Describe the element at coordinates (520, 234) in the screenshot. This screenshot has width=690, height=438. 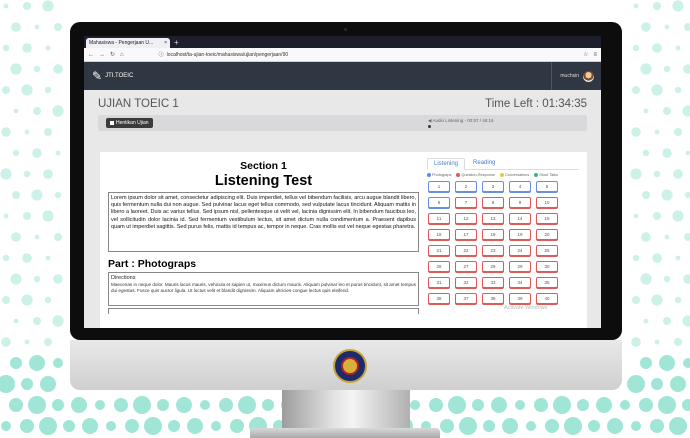
I see `question-button-19: 19` at that location.